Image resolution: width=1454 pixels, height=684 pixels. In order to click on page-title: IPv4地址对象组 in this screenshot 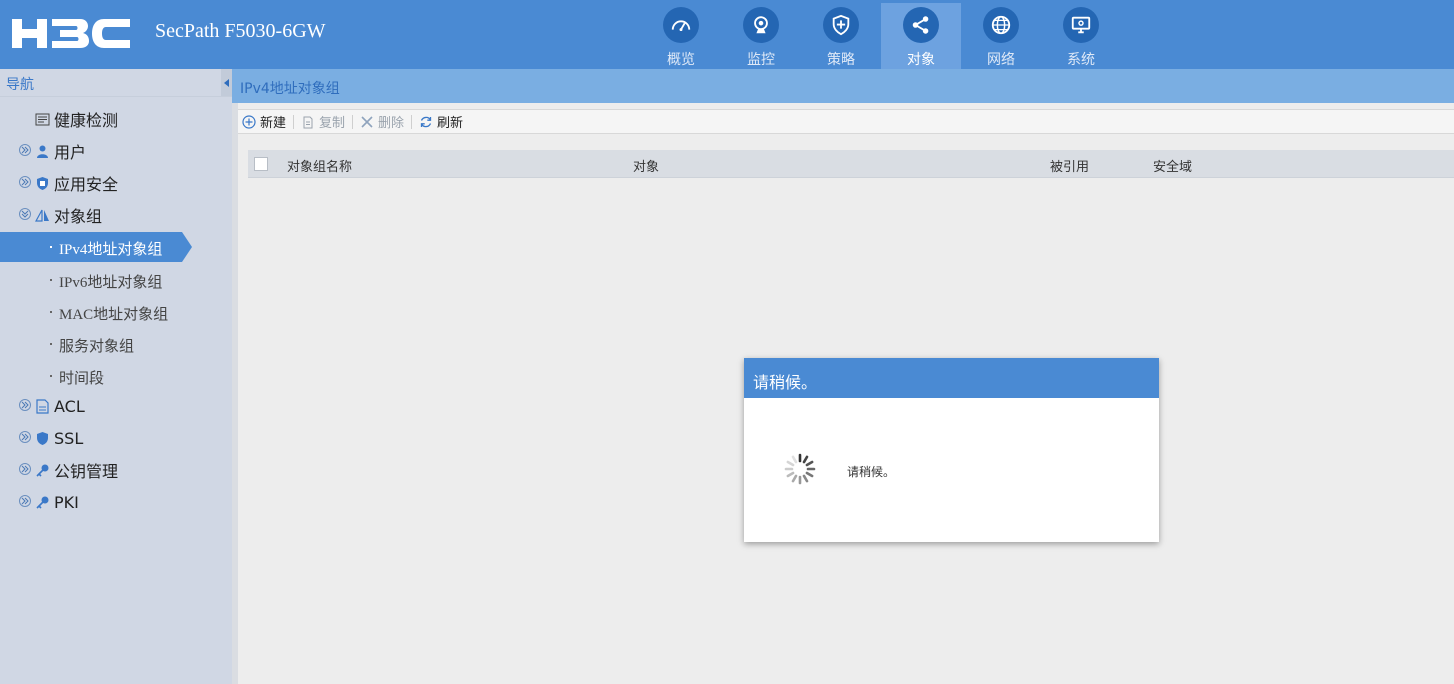, I will do `click(290, 89)`.